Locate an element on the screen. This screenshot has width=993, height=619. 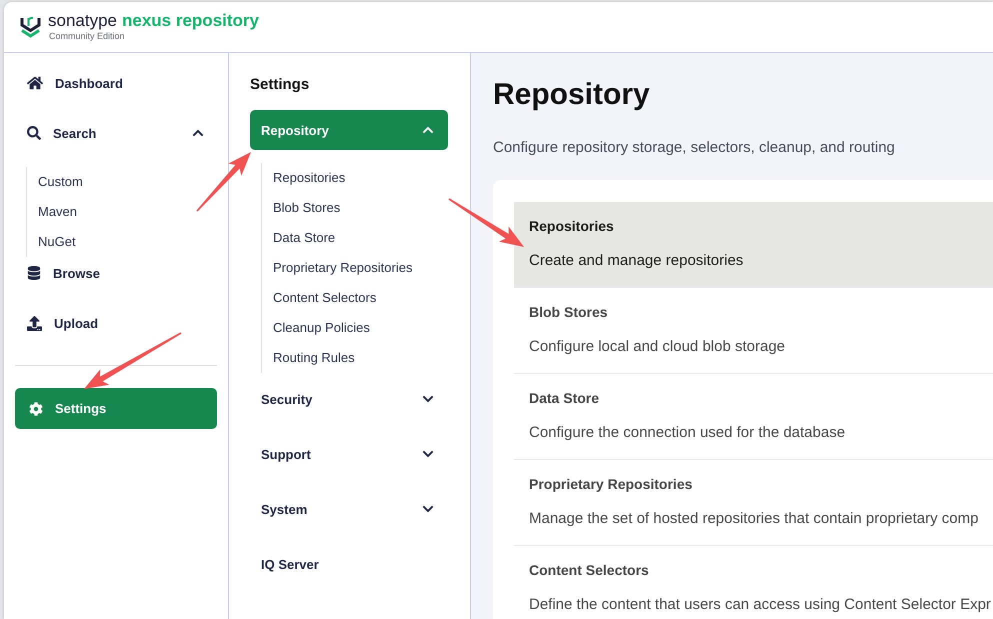
panel-title: Settings is located at coordinates (280, 85).